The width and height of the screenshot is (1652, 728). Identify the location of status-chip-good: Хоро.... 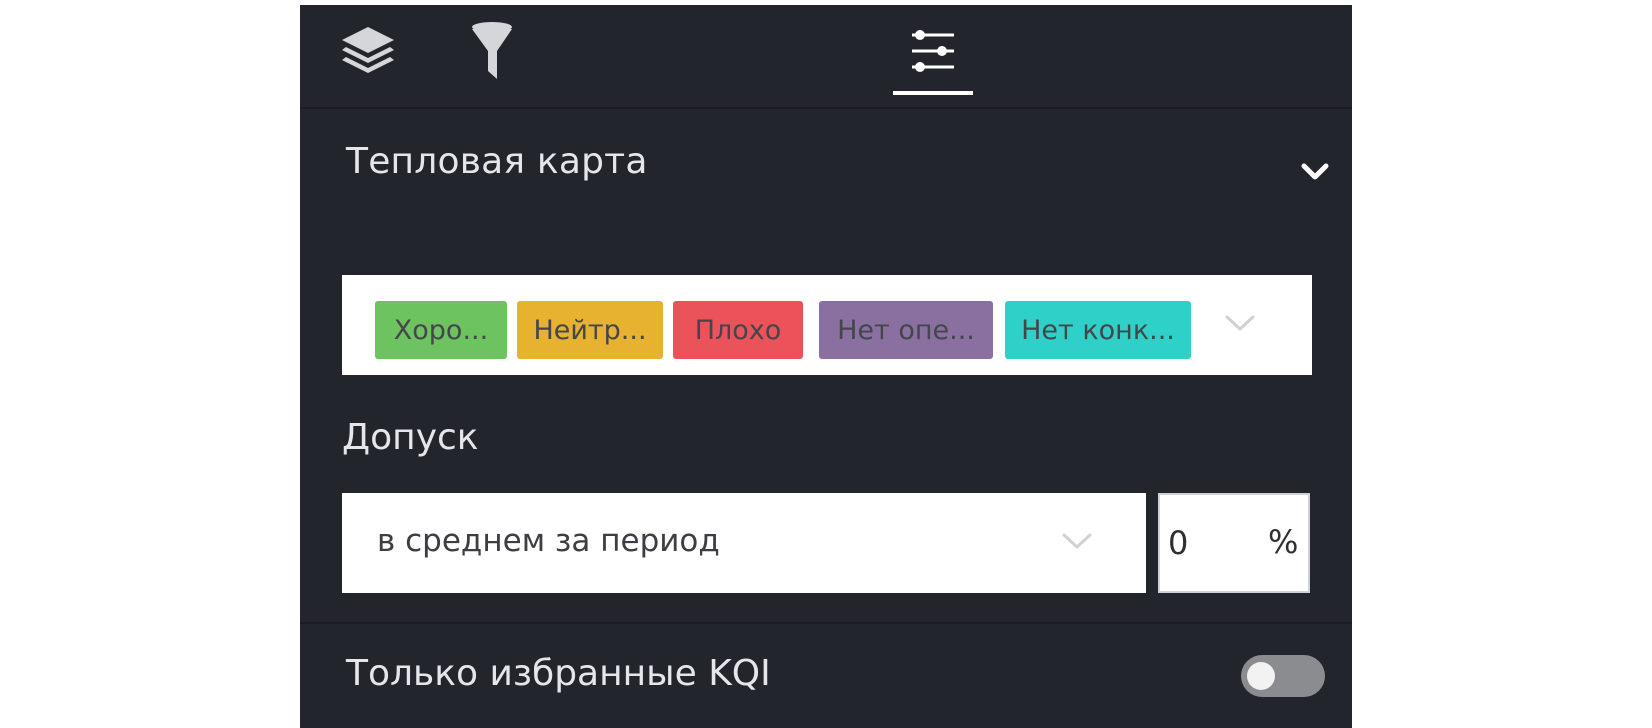
(441, 330).